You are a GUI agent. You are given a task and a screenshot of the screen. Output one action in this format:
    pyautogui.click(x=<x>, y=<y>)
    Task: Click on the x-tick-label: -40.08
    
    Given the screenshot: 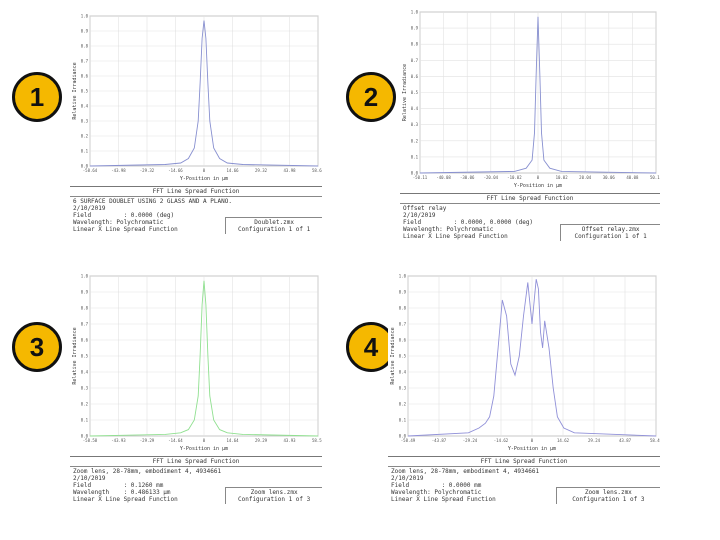 What is the action you would take?
    pyautogui.click(x=443, y=177)
    